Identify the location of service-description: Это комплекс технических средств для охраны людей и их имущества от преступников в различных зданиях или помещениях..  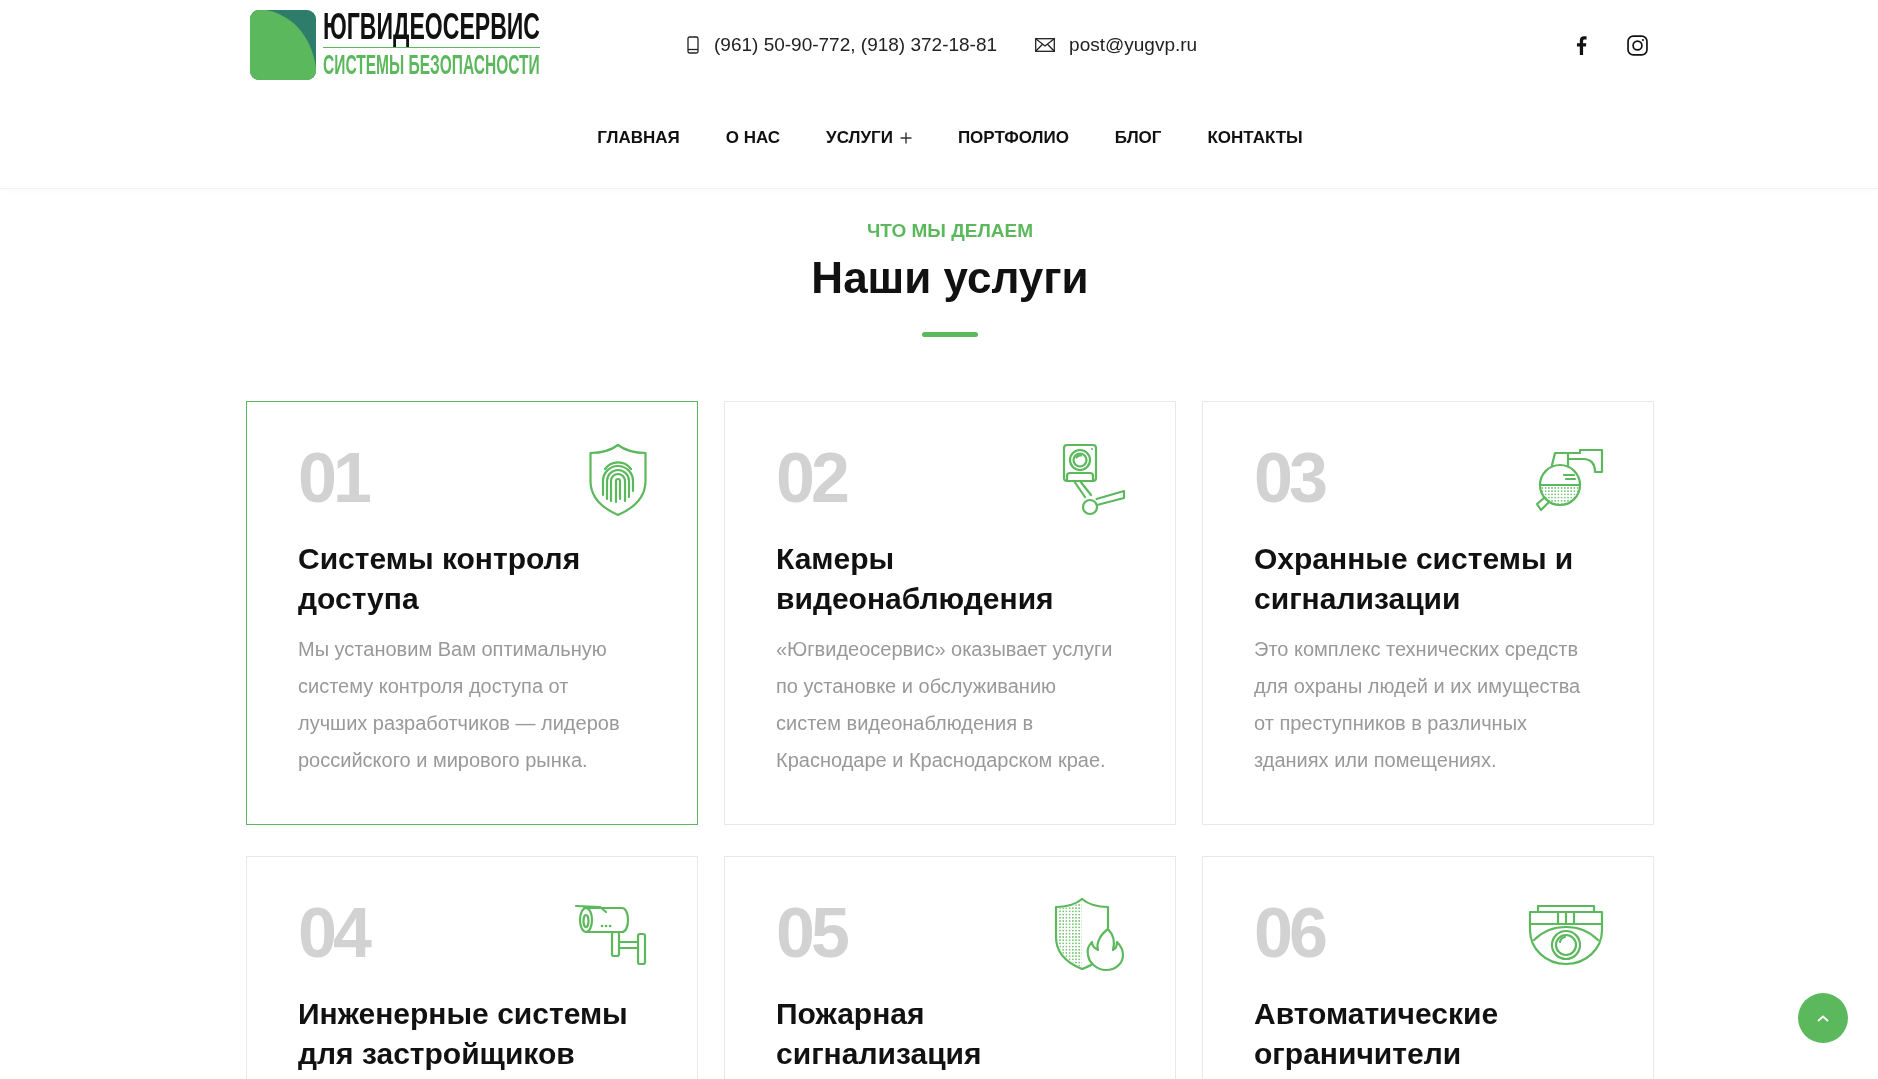
(1418, 705).